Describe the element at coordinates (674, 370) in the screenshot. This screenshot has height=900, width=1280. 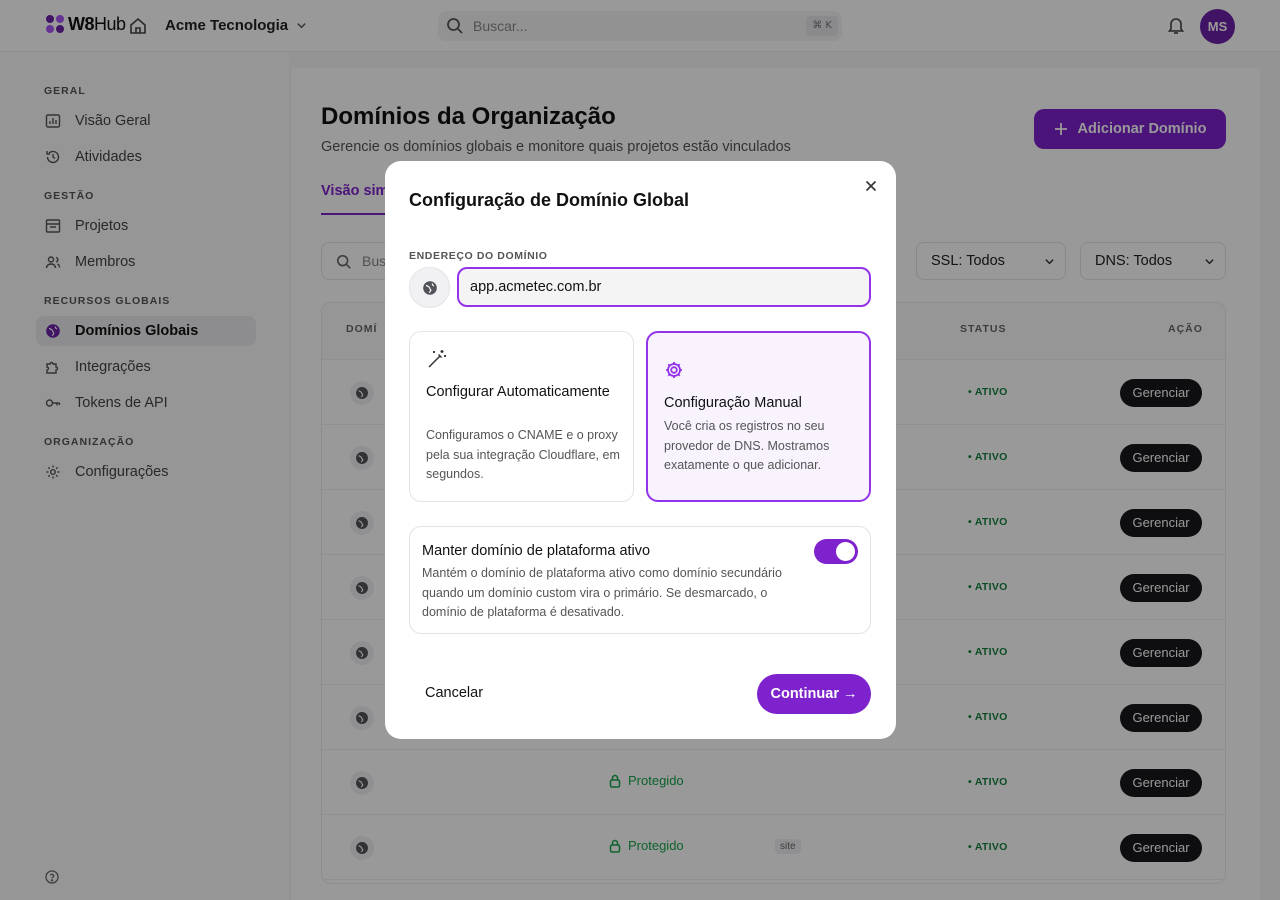
I see `gear-icon` at that location.